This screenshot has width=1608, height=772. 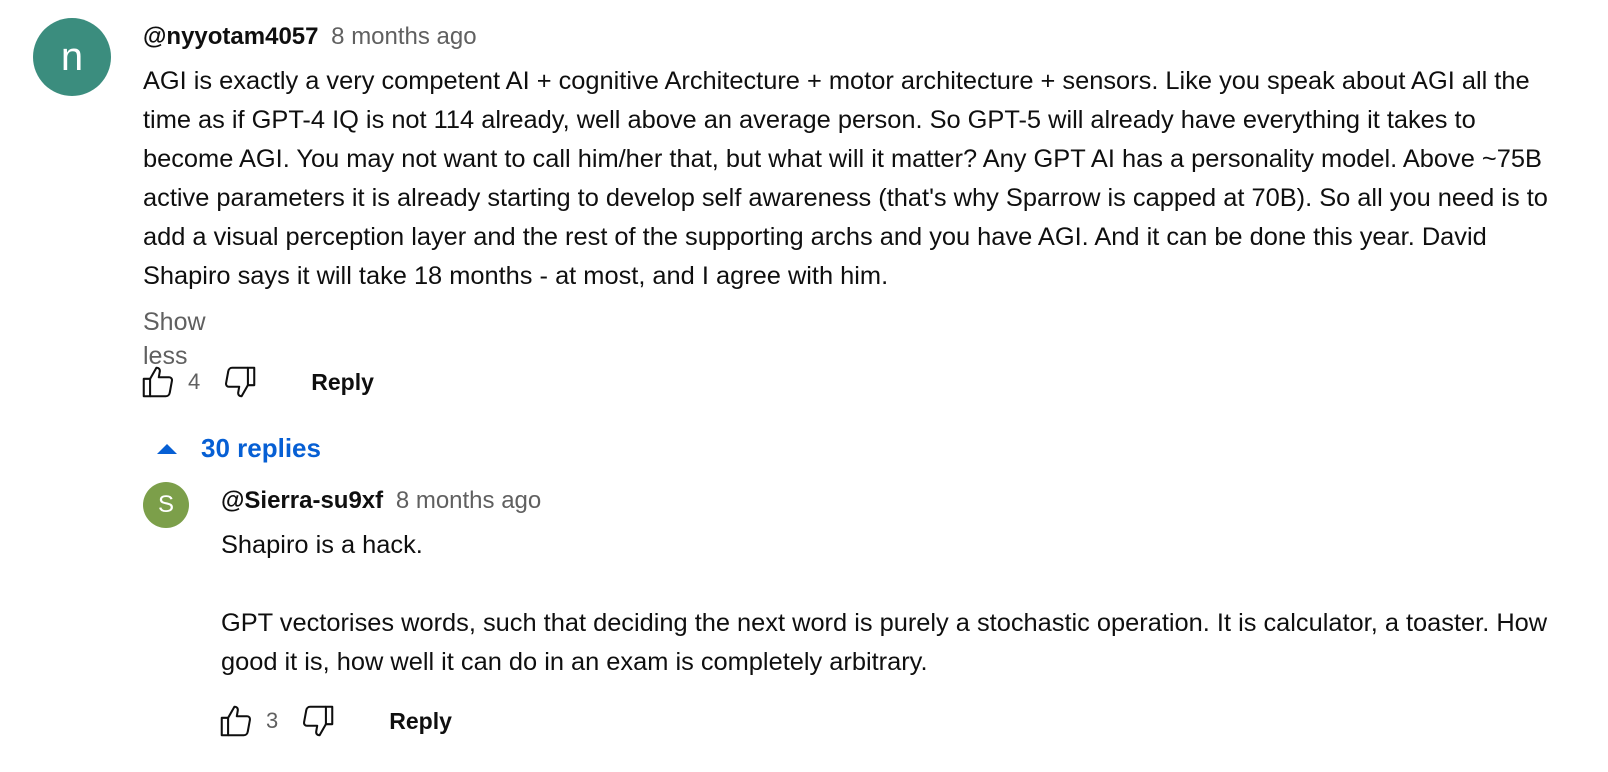 What do you see at coordinates (272, 720) in the screenshot?
I see `like-count: 3` at bounding box center [272, 720].